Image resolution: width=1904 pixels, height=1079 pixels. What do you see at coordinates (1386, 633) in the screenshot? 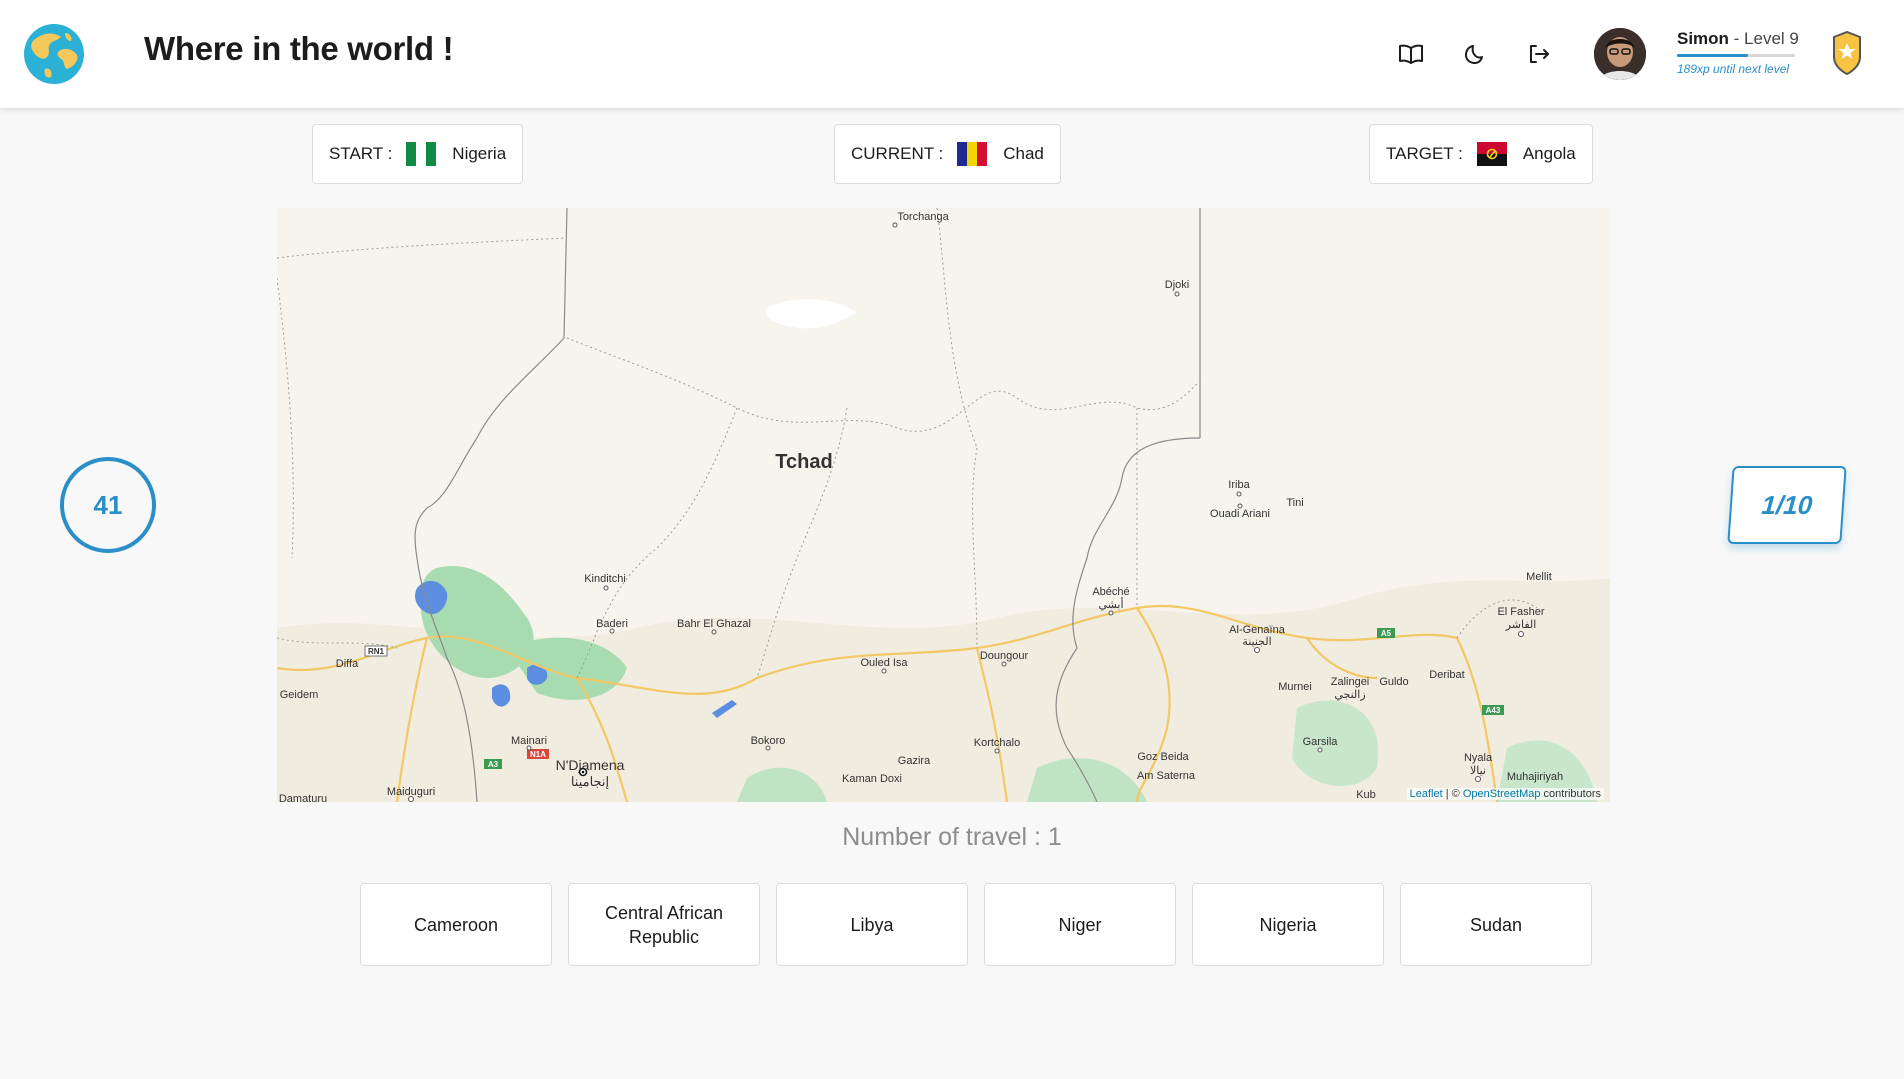
I see `road-shield-a5: A5` at bounding box center [1386, 633].